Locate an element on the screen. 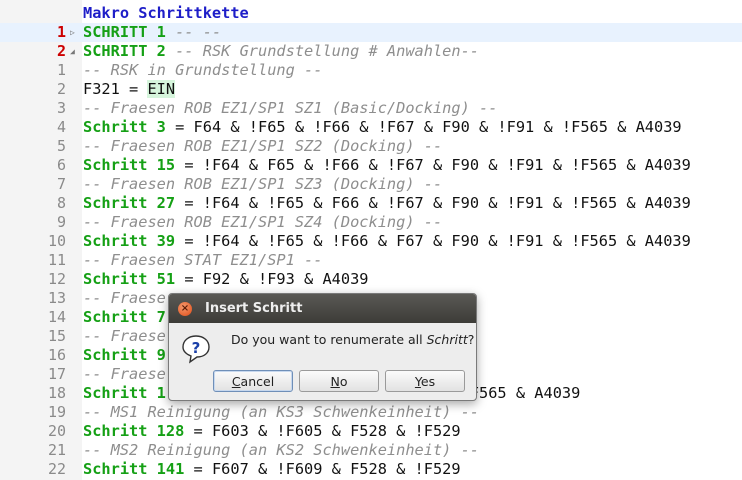 The height and width of the screenshot is (480, 742). line-number: 10 is located at coordinates (56, 241).